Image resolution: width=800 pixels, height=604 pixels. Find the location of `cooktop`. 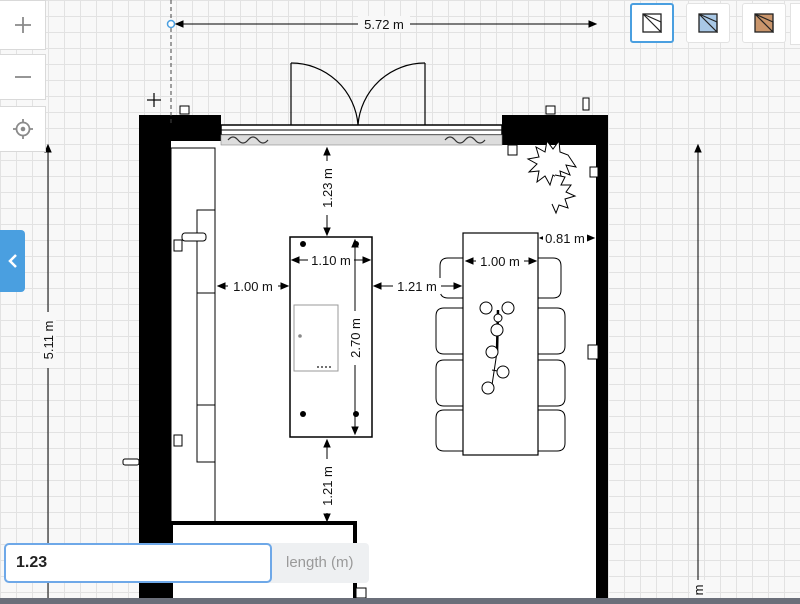

cooktop is located at coordinates (316, 338).